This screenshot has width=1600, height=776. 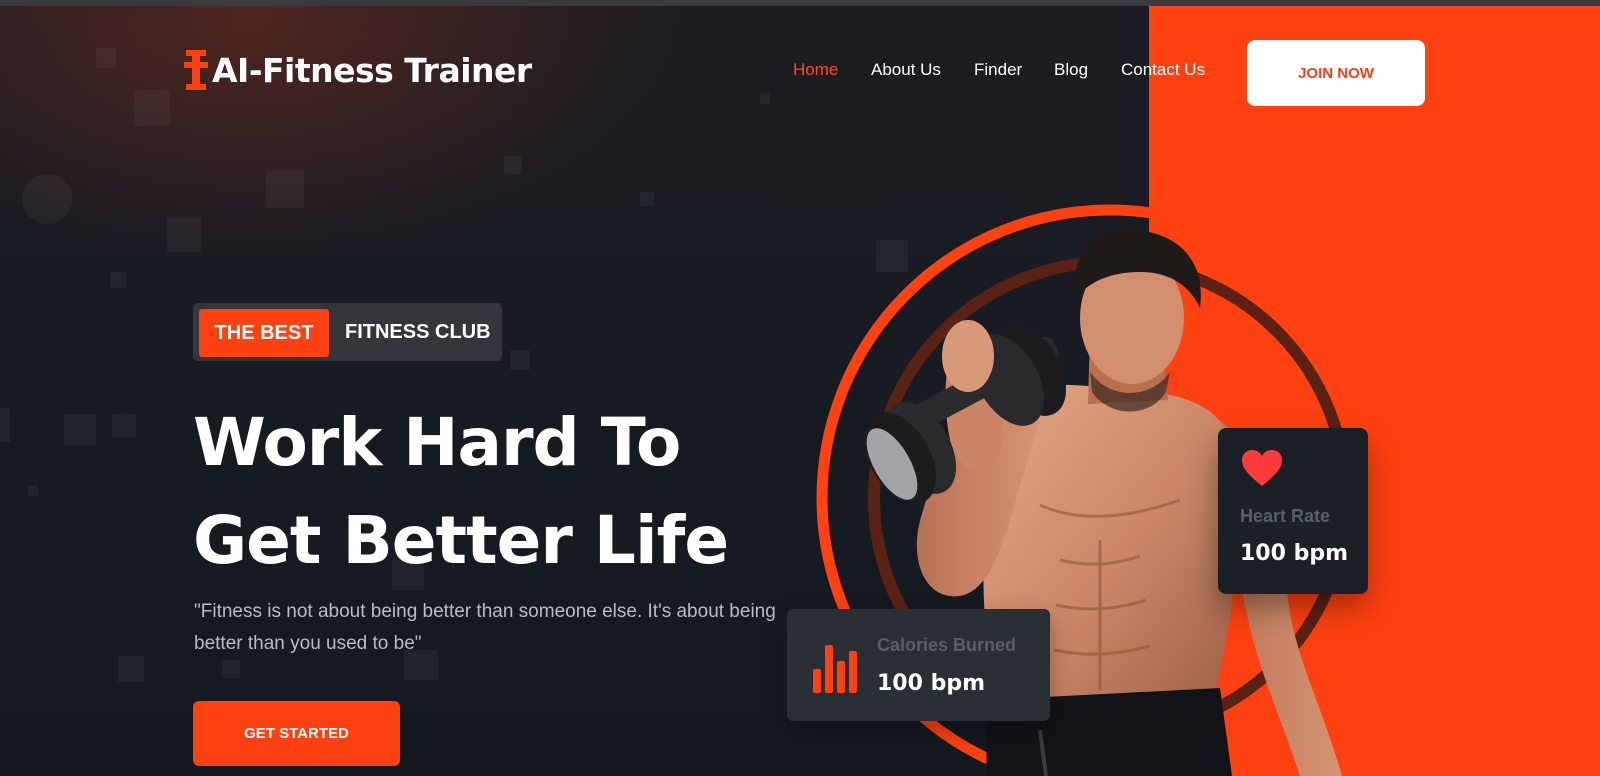 What do you see at coordinates (1262, 468) in the screenshot?
I see `heart-icon` at bounding box center [1262, 468].